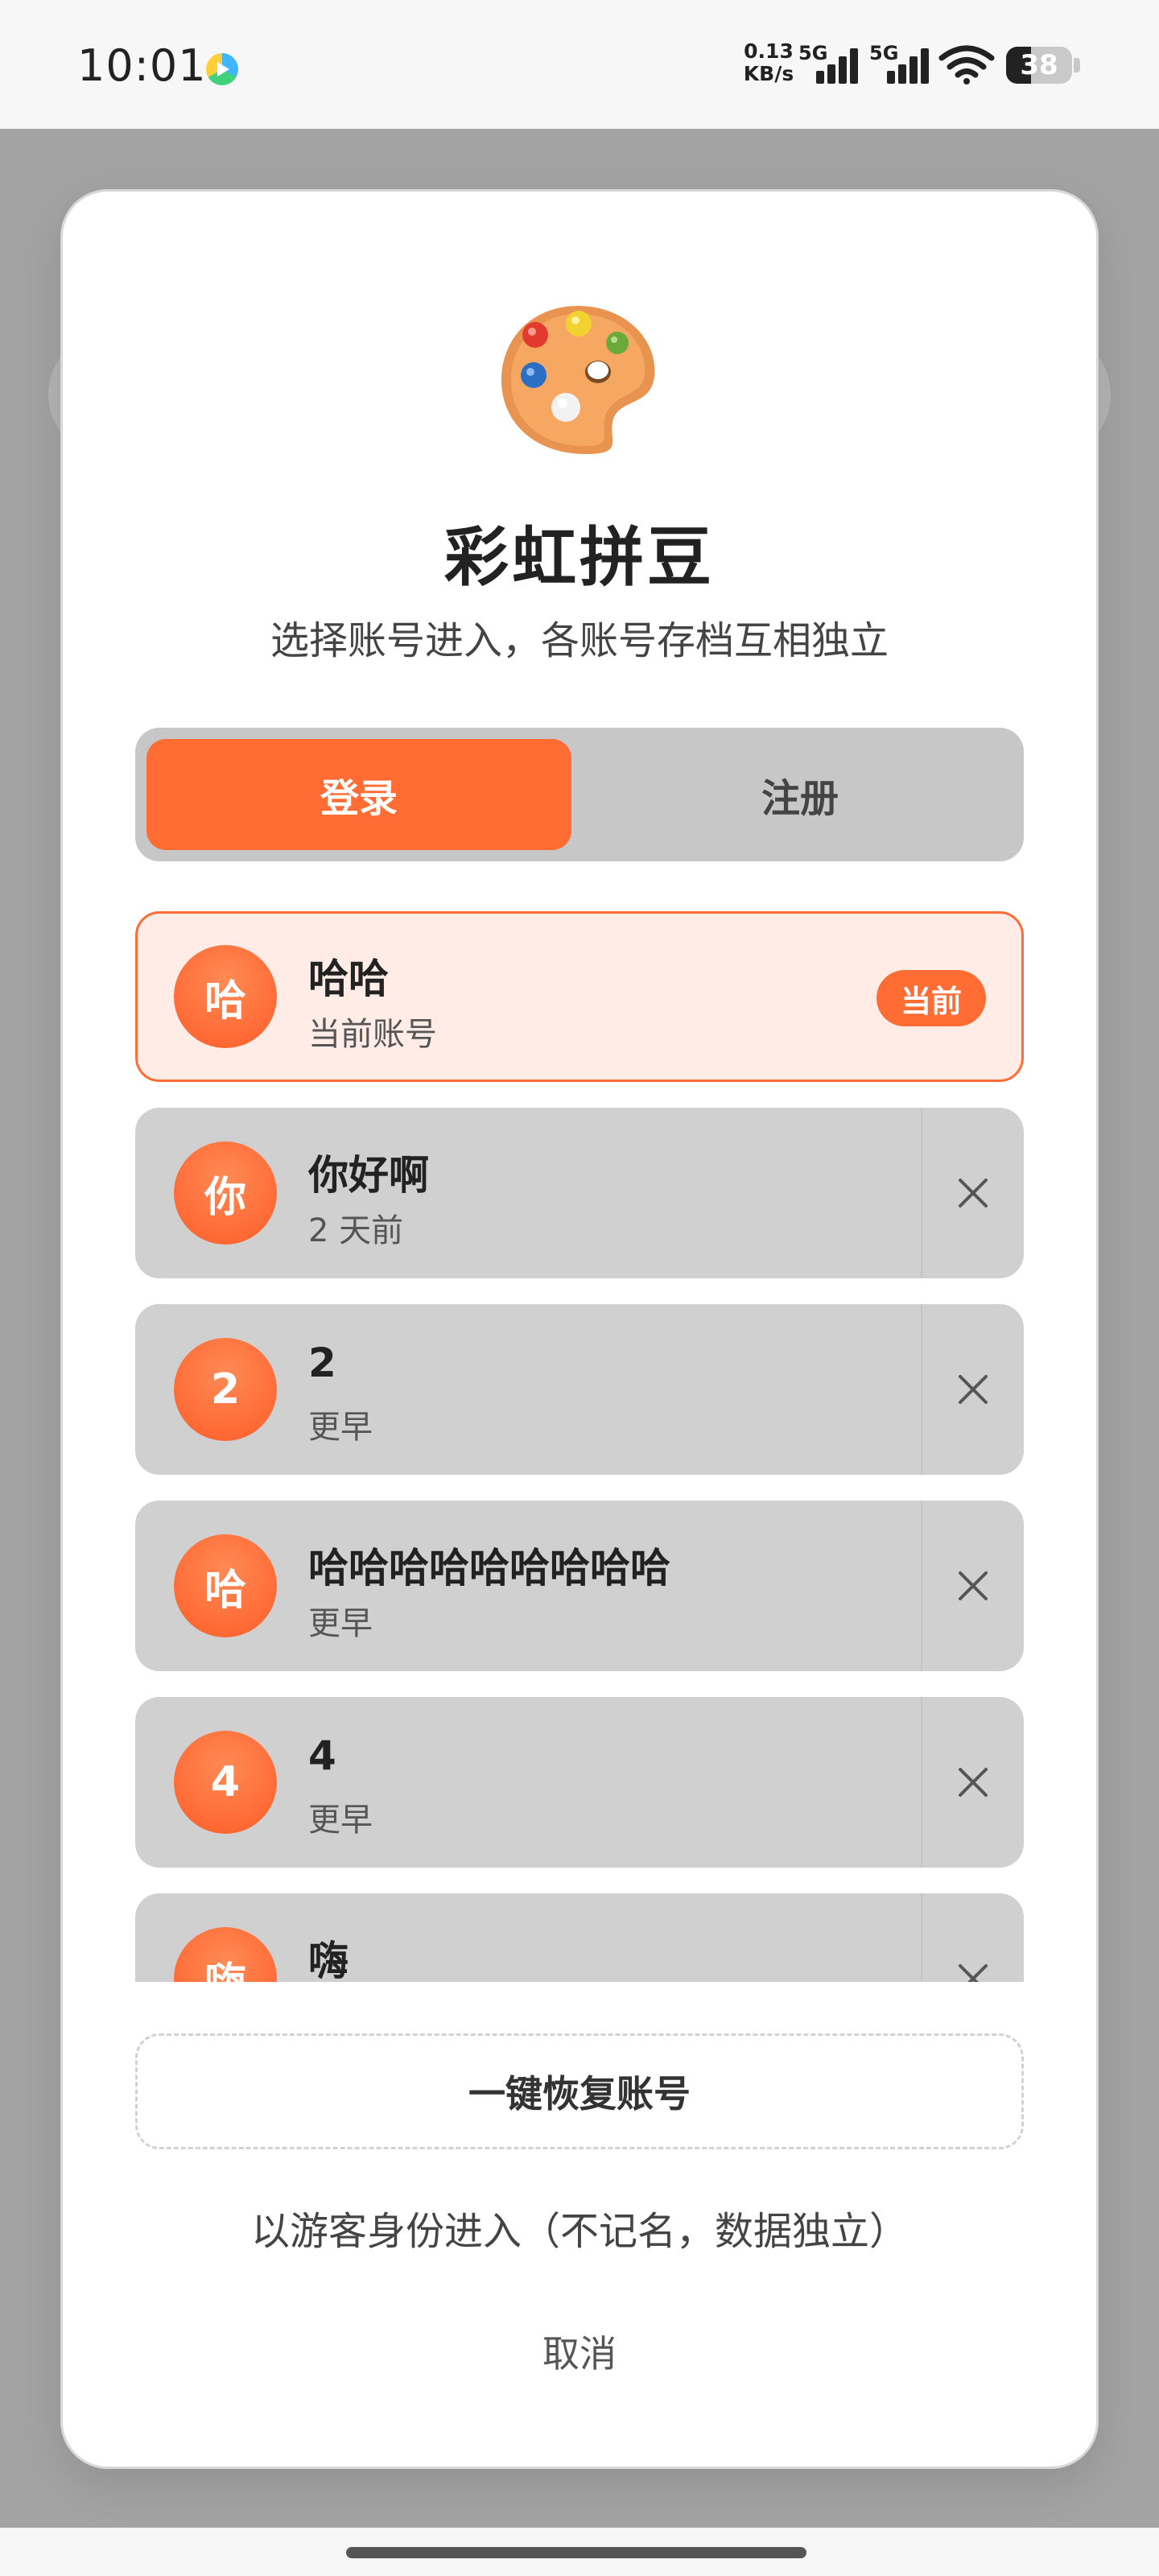  I want to click on palette-icon, so click(578, 380).